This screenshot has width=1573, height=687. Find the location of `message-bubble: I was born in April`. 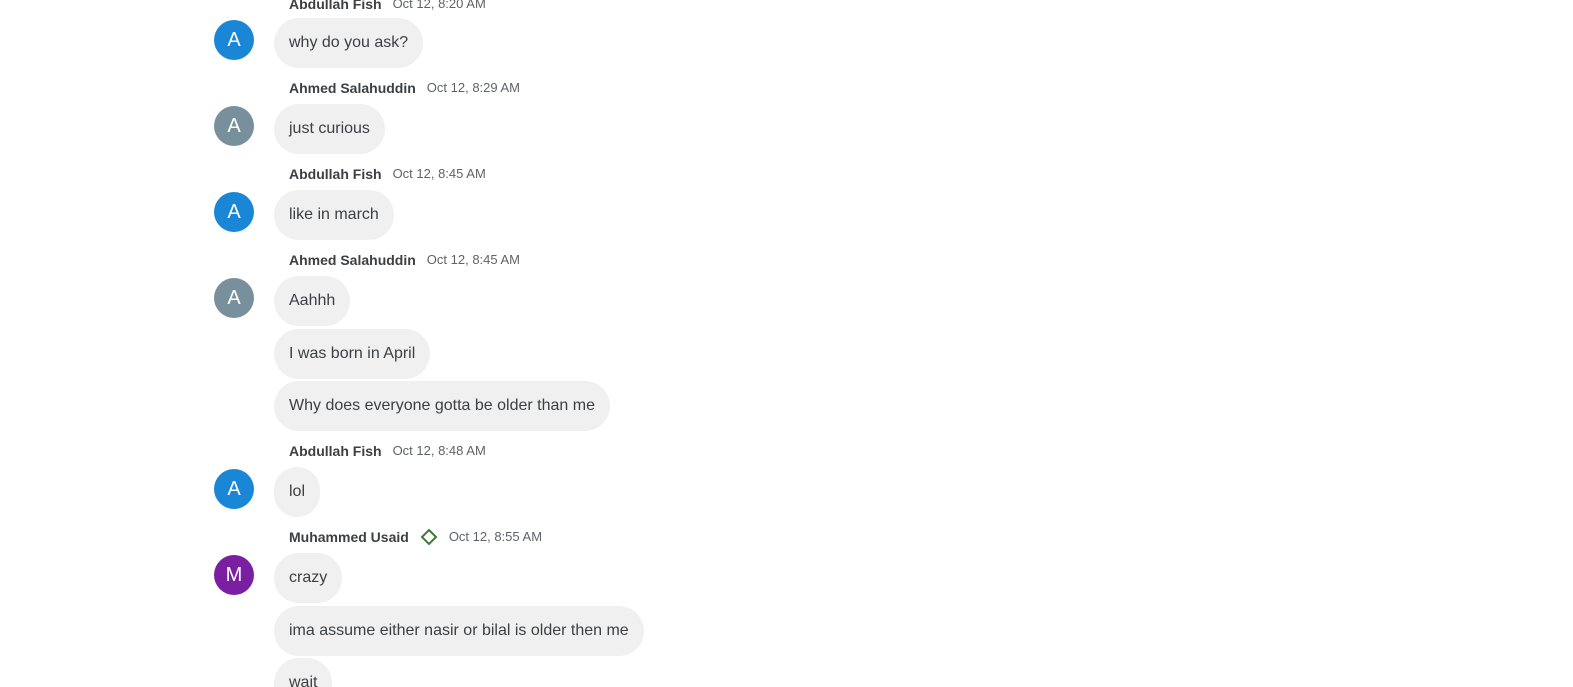

message-bubble: I was born in April is located at coordinates (352, 354).